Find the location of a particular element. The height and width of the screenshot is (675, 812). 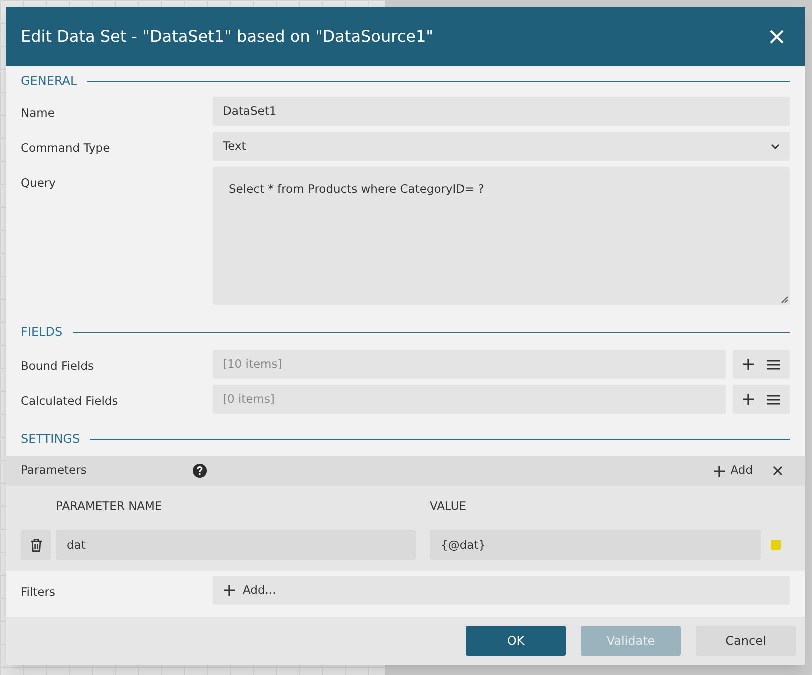

help-icon is located at coordinates (200, 471).